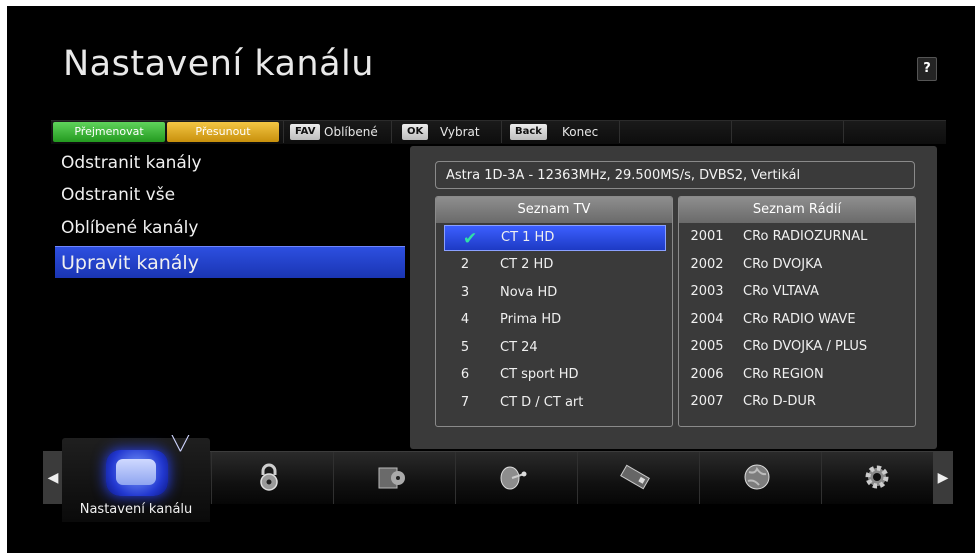 The width and height of the screenshot is (978, 556). I want to click on dock-item-satellite, so click(515, 478).